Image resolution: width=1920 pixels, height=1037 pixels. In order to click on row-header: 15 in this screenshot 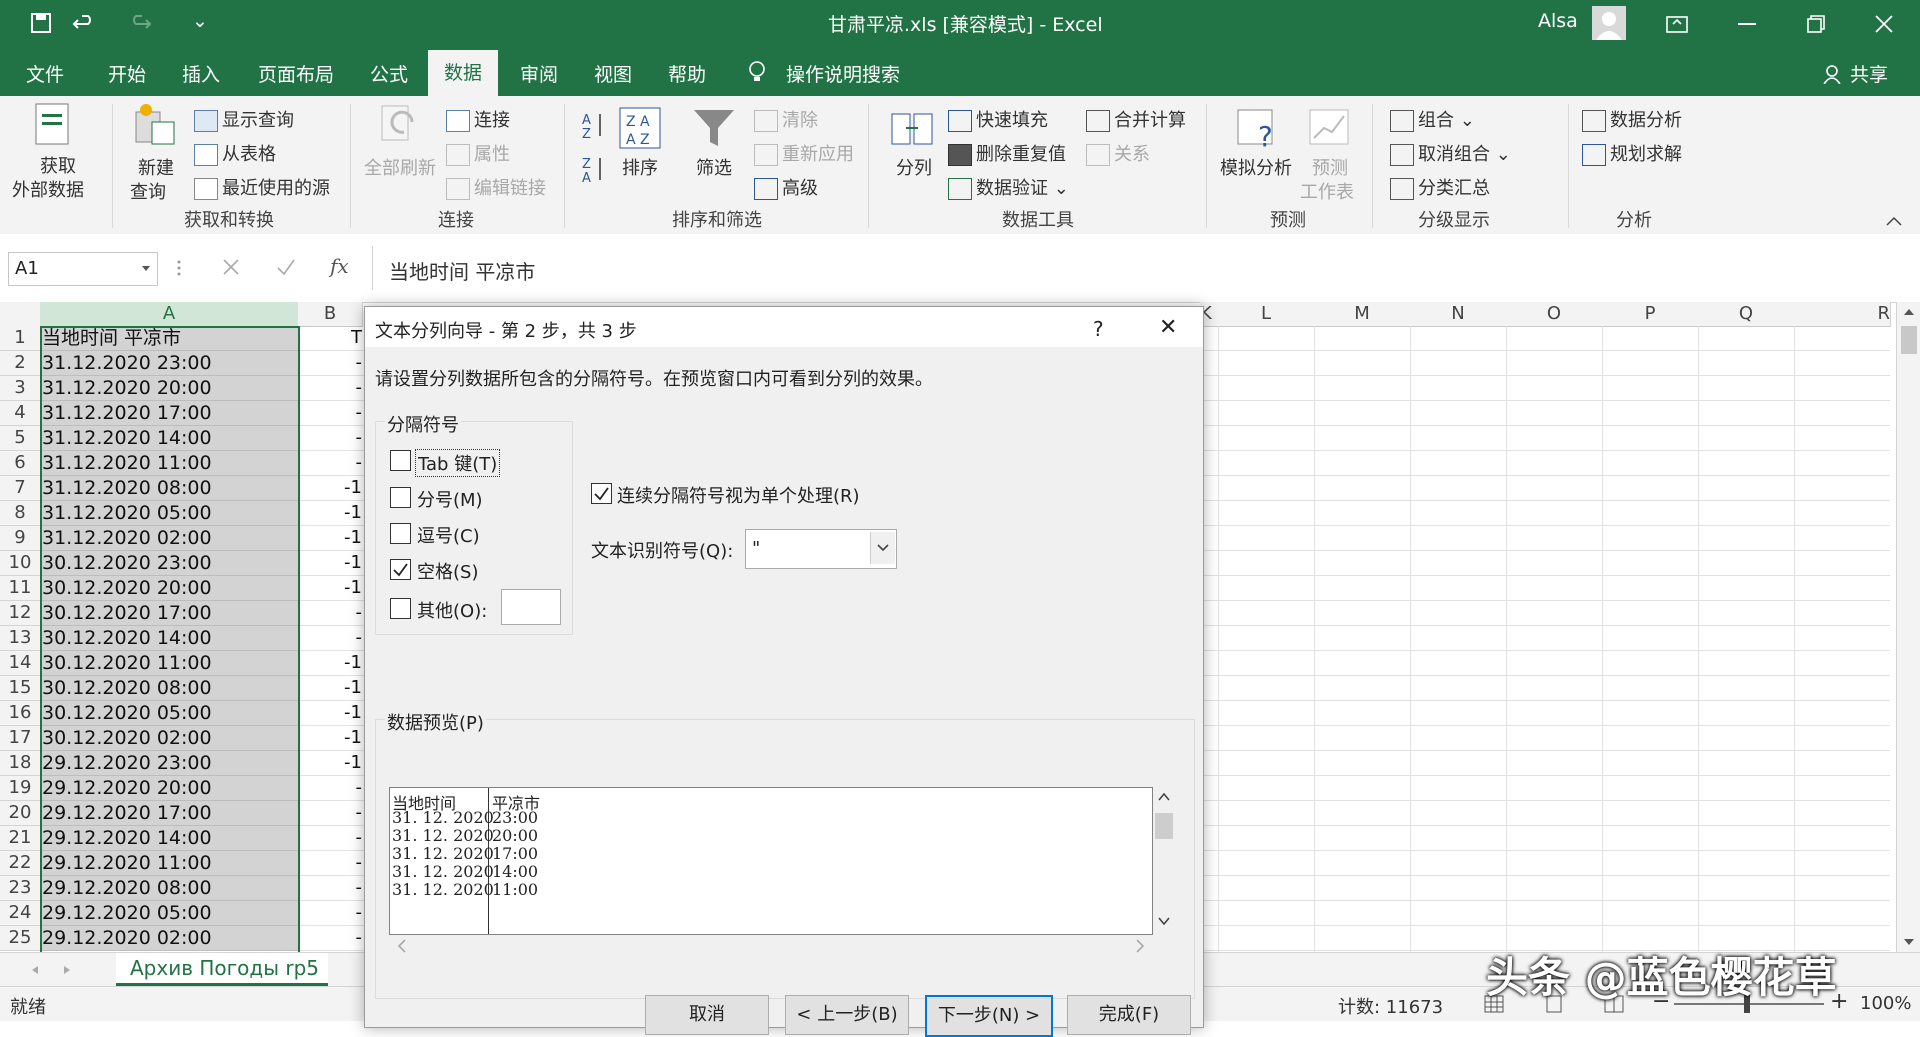, I will do `click(20, 688)`.